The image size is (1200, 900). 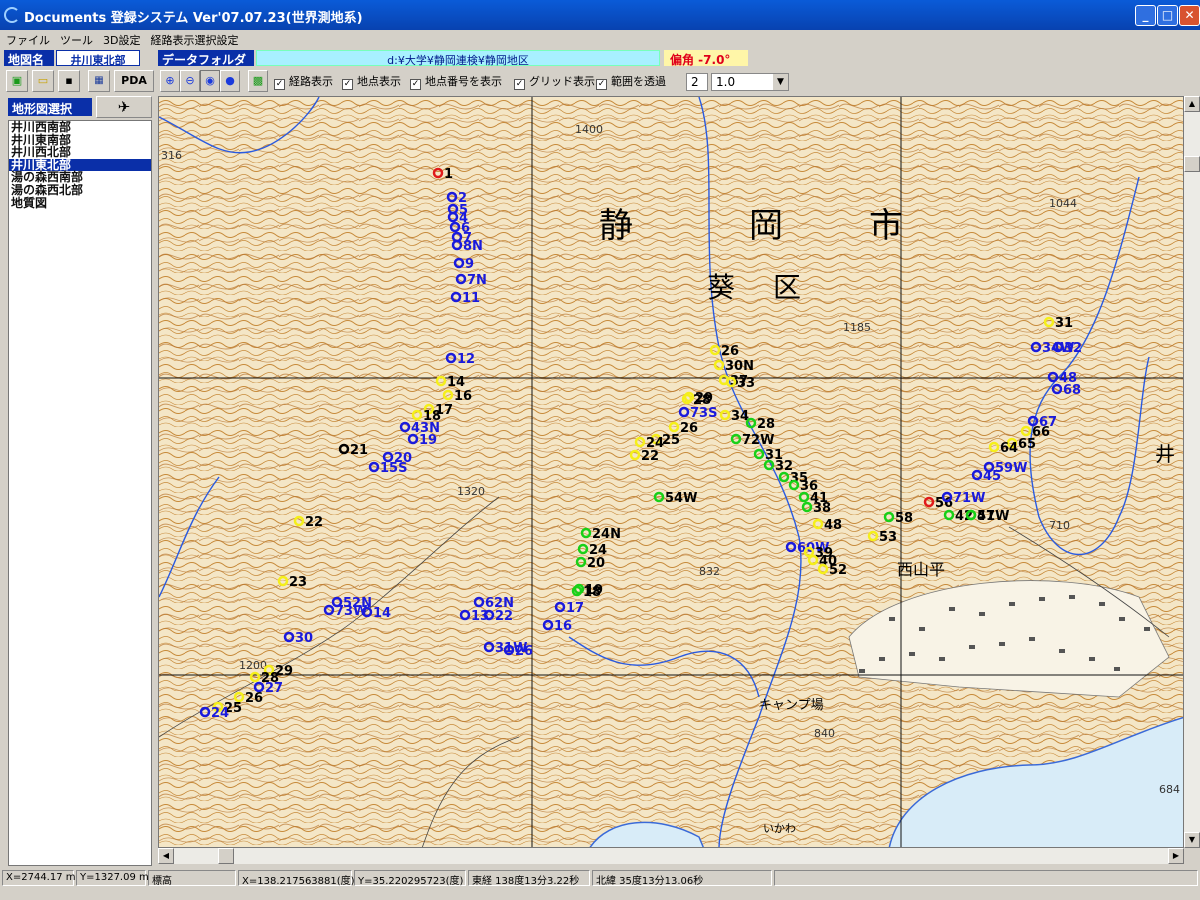 What do you see at coordinates (706, 58) in the screenshot?
I see `declination-badge: 偏角 -7.0°` at bounding box center [706, 58].